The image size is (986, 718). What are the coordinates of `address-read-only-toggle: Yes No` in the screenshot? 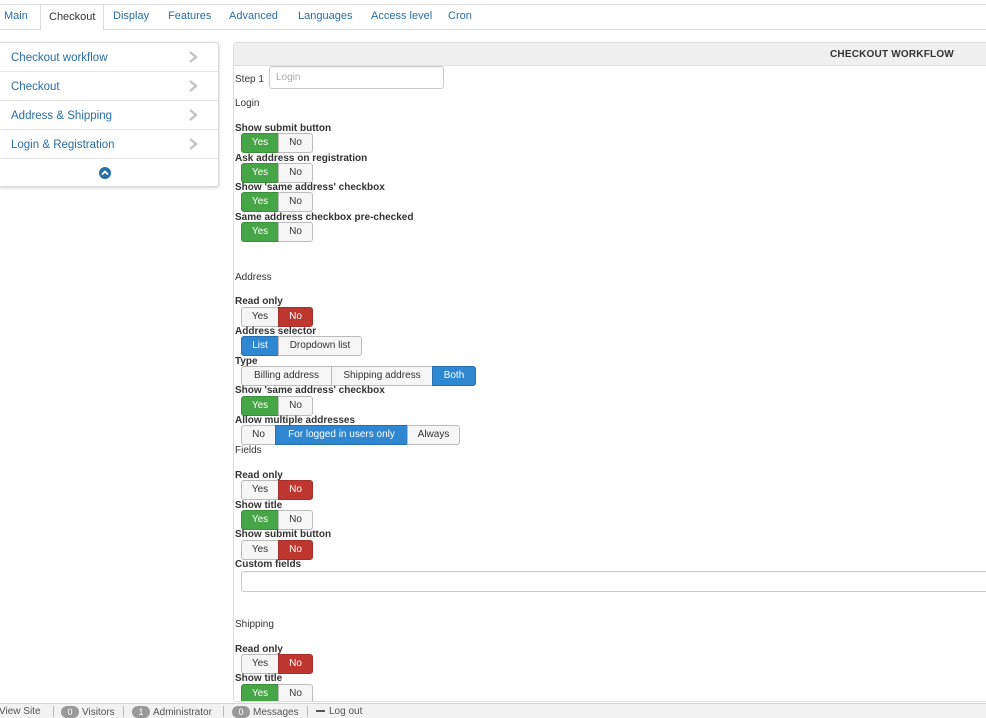 It's located at (277, 317).